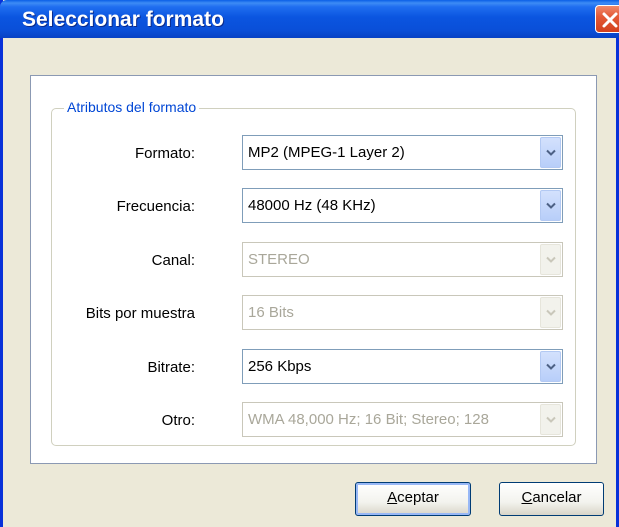  I want to click on bits-per-sample-dropdown-button, so click(550, 312).